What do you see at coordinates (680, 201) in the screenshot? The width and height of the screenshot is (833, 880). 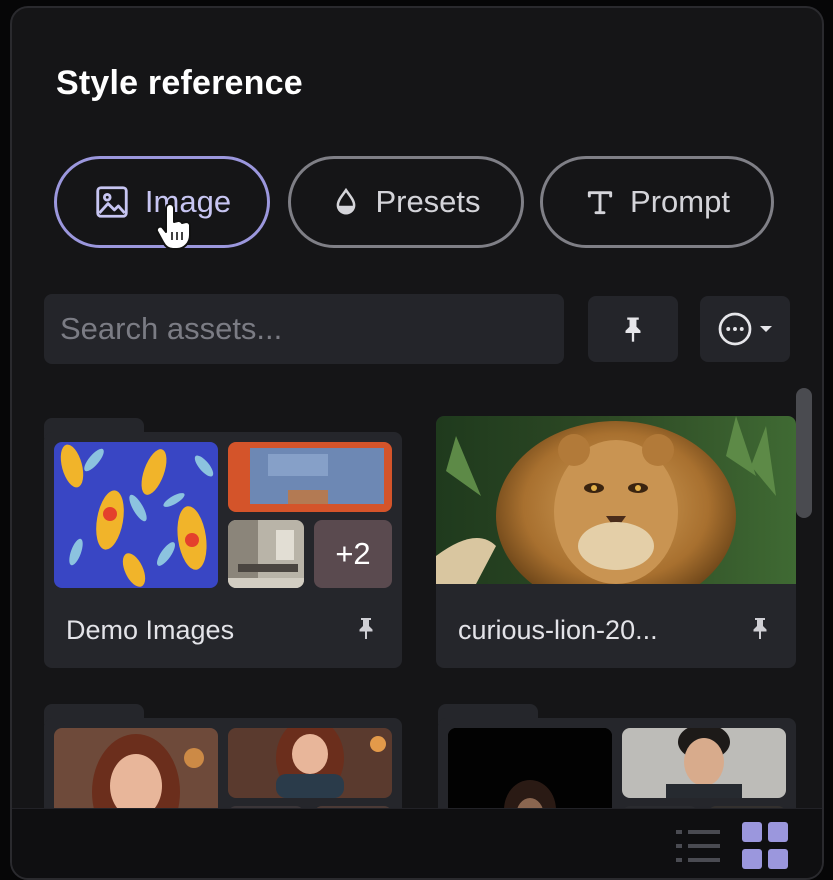 I see `tab-prompt-label: Prompt` at bounding box center [680, 201].